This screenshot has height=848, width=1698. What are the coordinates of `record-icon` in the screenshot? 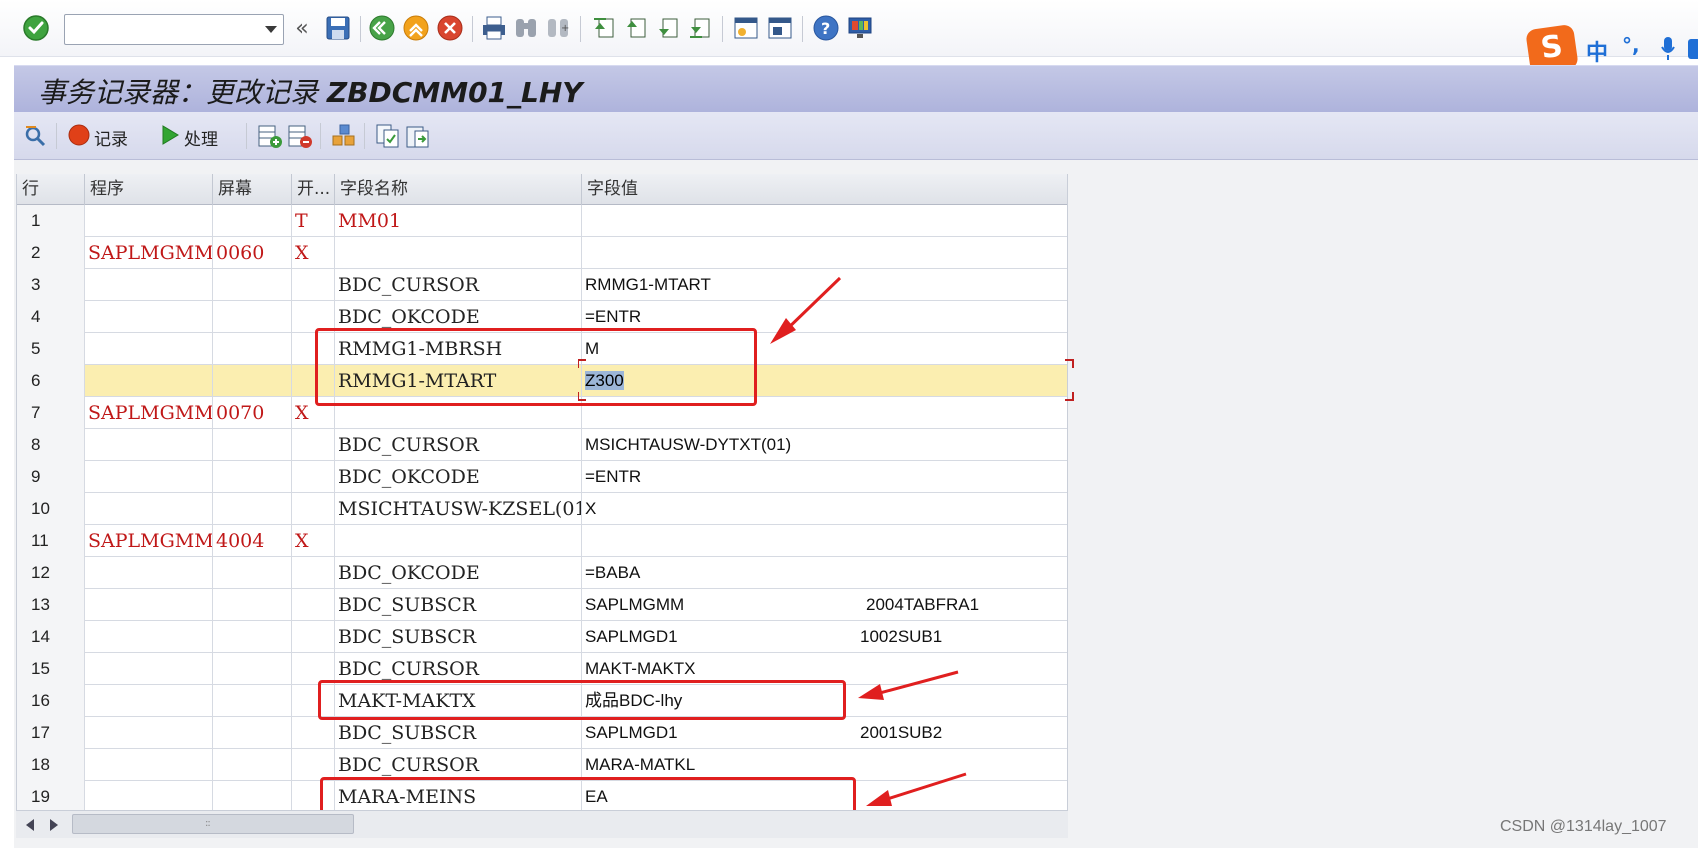 It's located at (79, 135).